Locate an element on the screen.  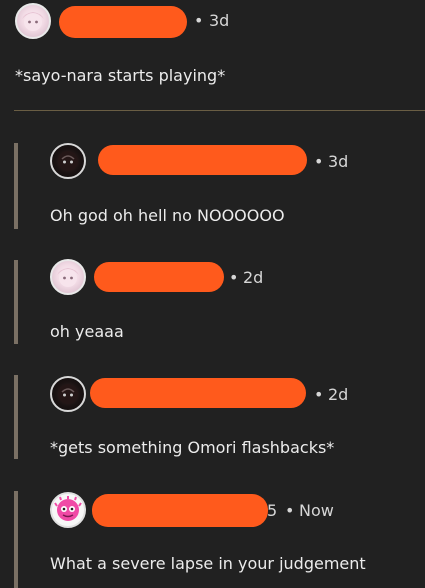
username-tail: 5 is located at coordinates (272, 510).